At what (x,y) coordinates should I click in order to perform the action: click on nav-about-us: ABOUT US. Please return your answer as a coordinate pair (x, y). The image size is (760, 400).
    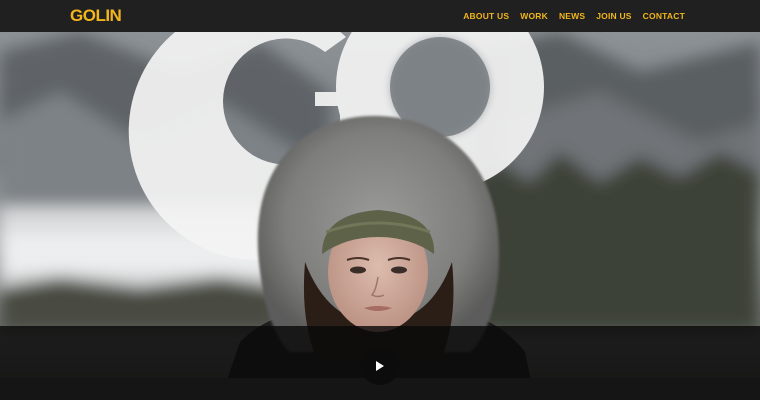
    Looking at the image, I should click on (486, 16).